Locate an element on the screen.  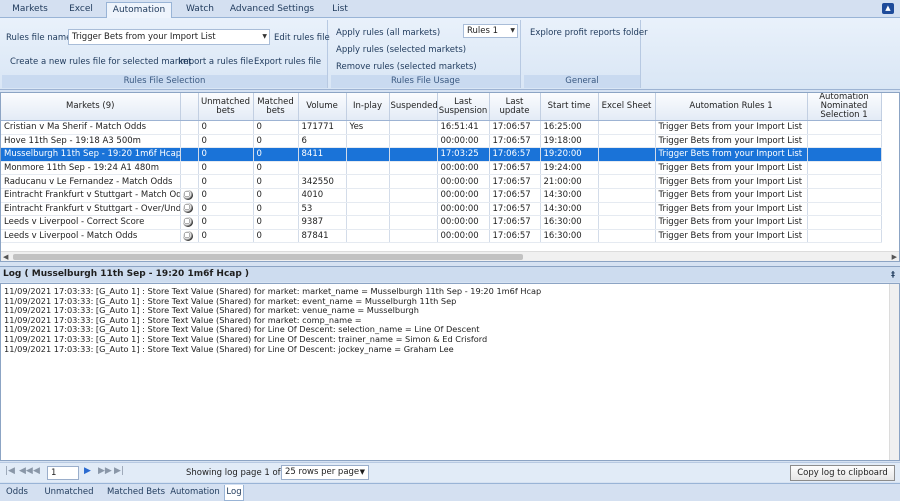
prev-block-icon: ◀◀ is located at coordinates (26, 471).